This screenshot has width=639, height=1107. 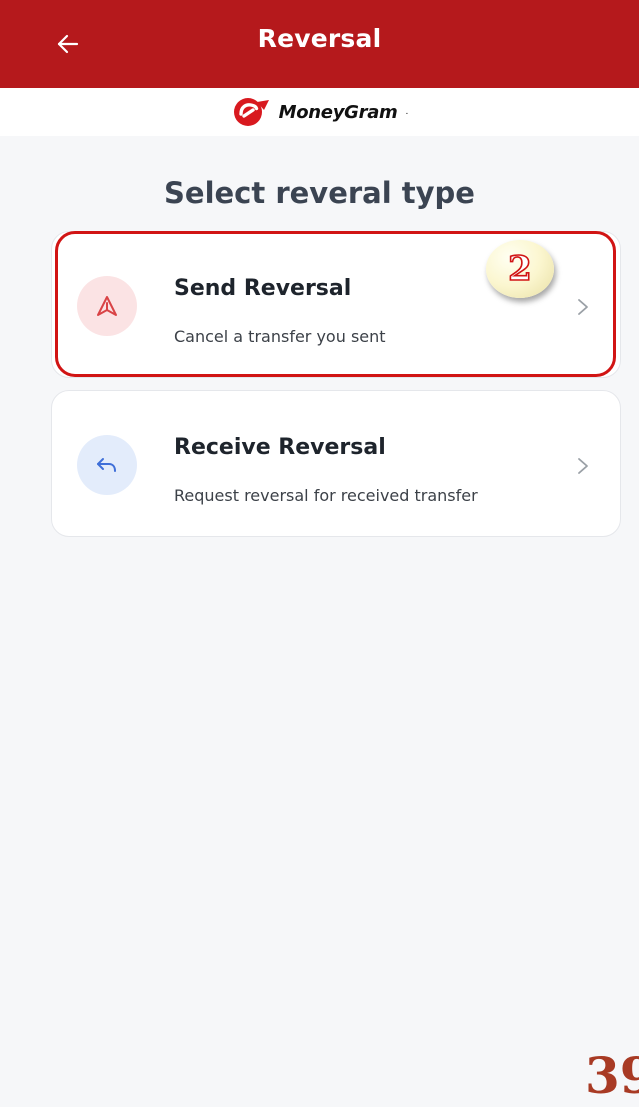 What do you see at coordinates (338, 112) in the screenshot?
I see `brand-name: MoneyGram` at bounding box center [338, 112].